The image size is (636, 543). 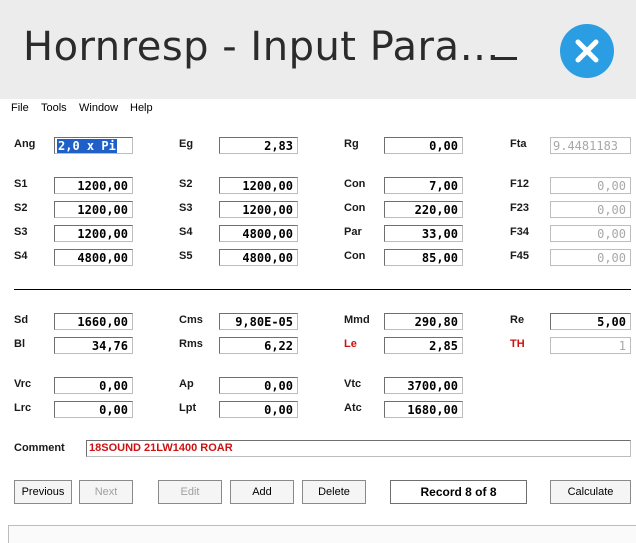 What do you see at coordinates (423, 385) in the screenshot?
I see `vtc-field: 3700,00` at bounding box center [423, 385].